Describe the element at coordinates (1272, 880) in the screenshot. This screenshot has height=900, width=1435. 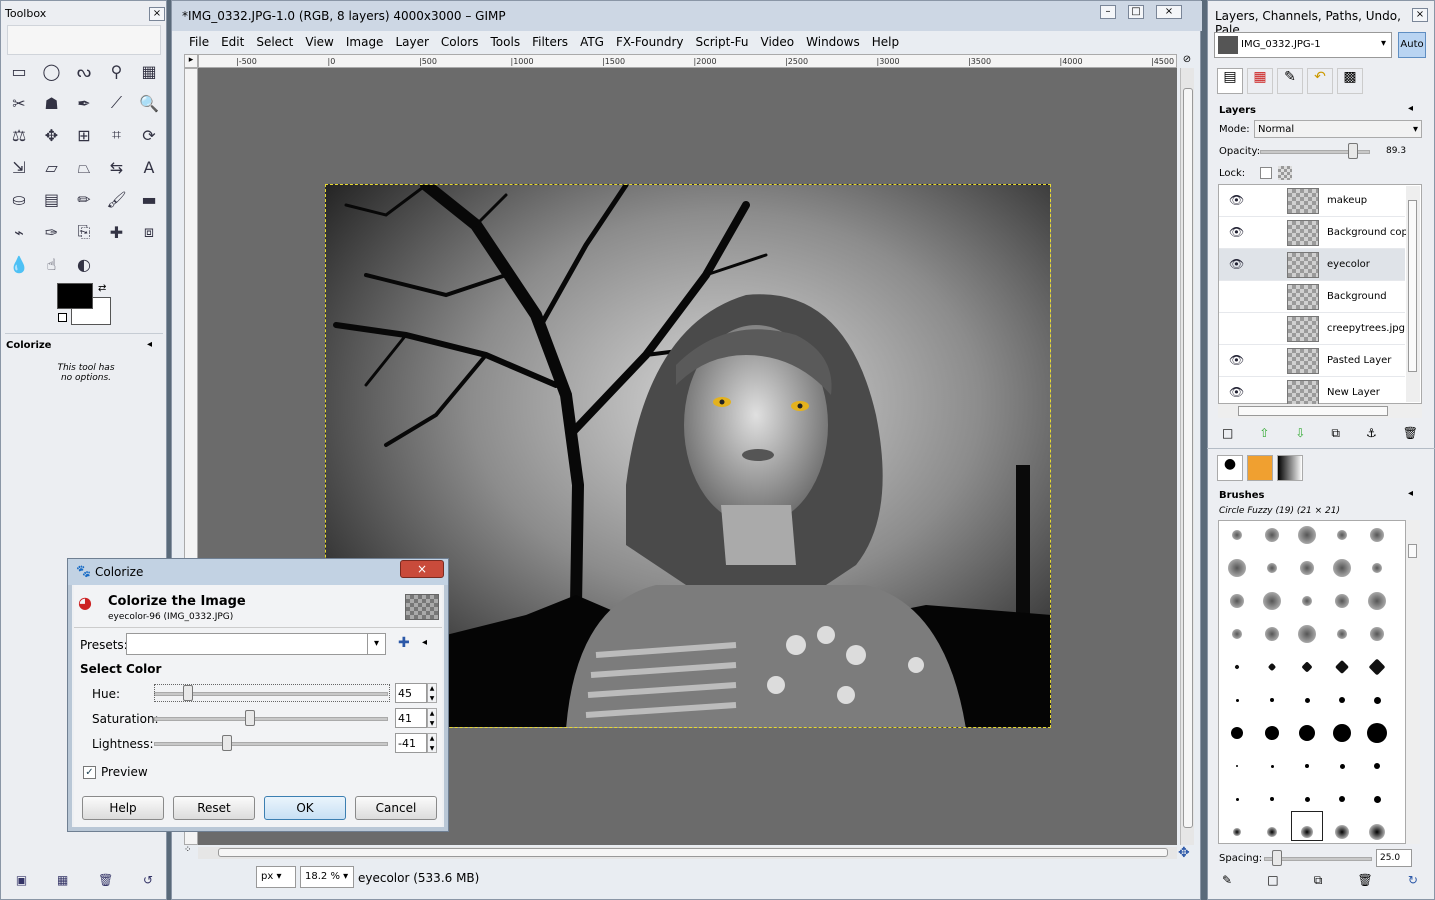
I see `new-brush-icon: □` at that location.